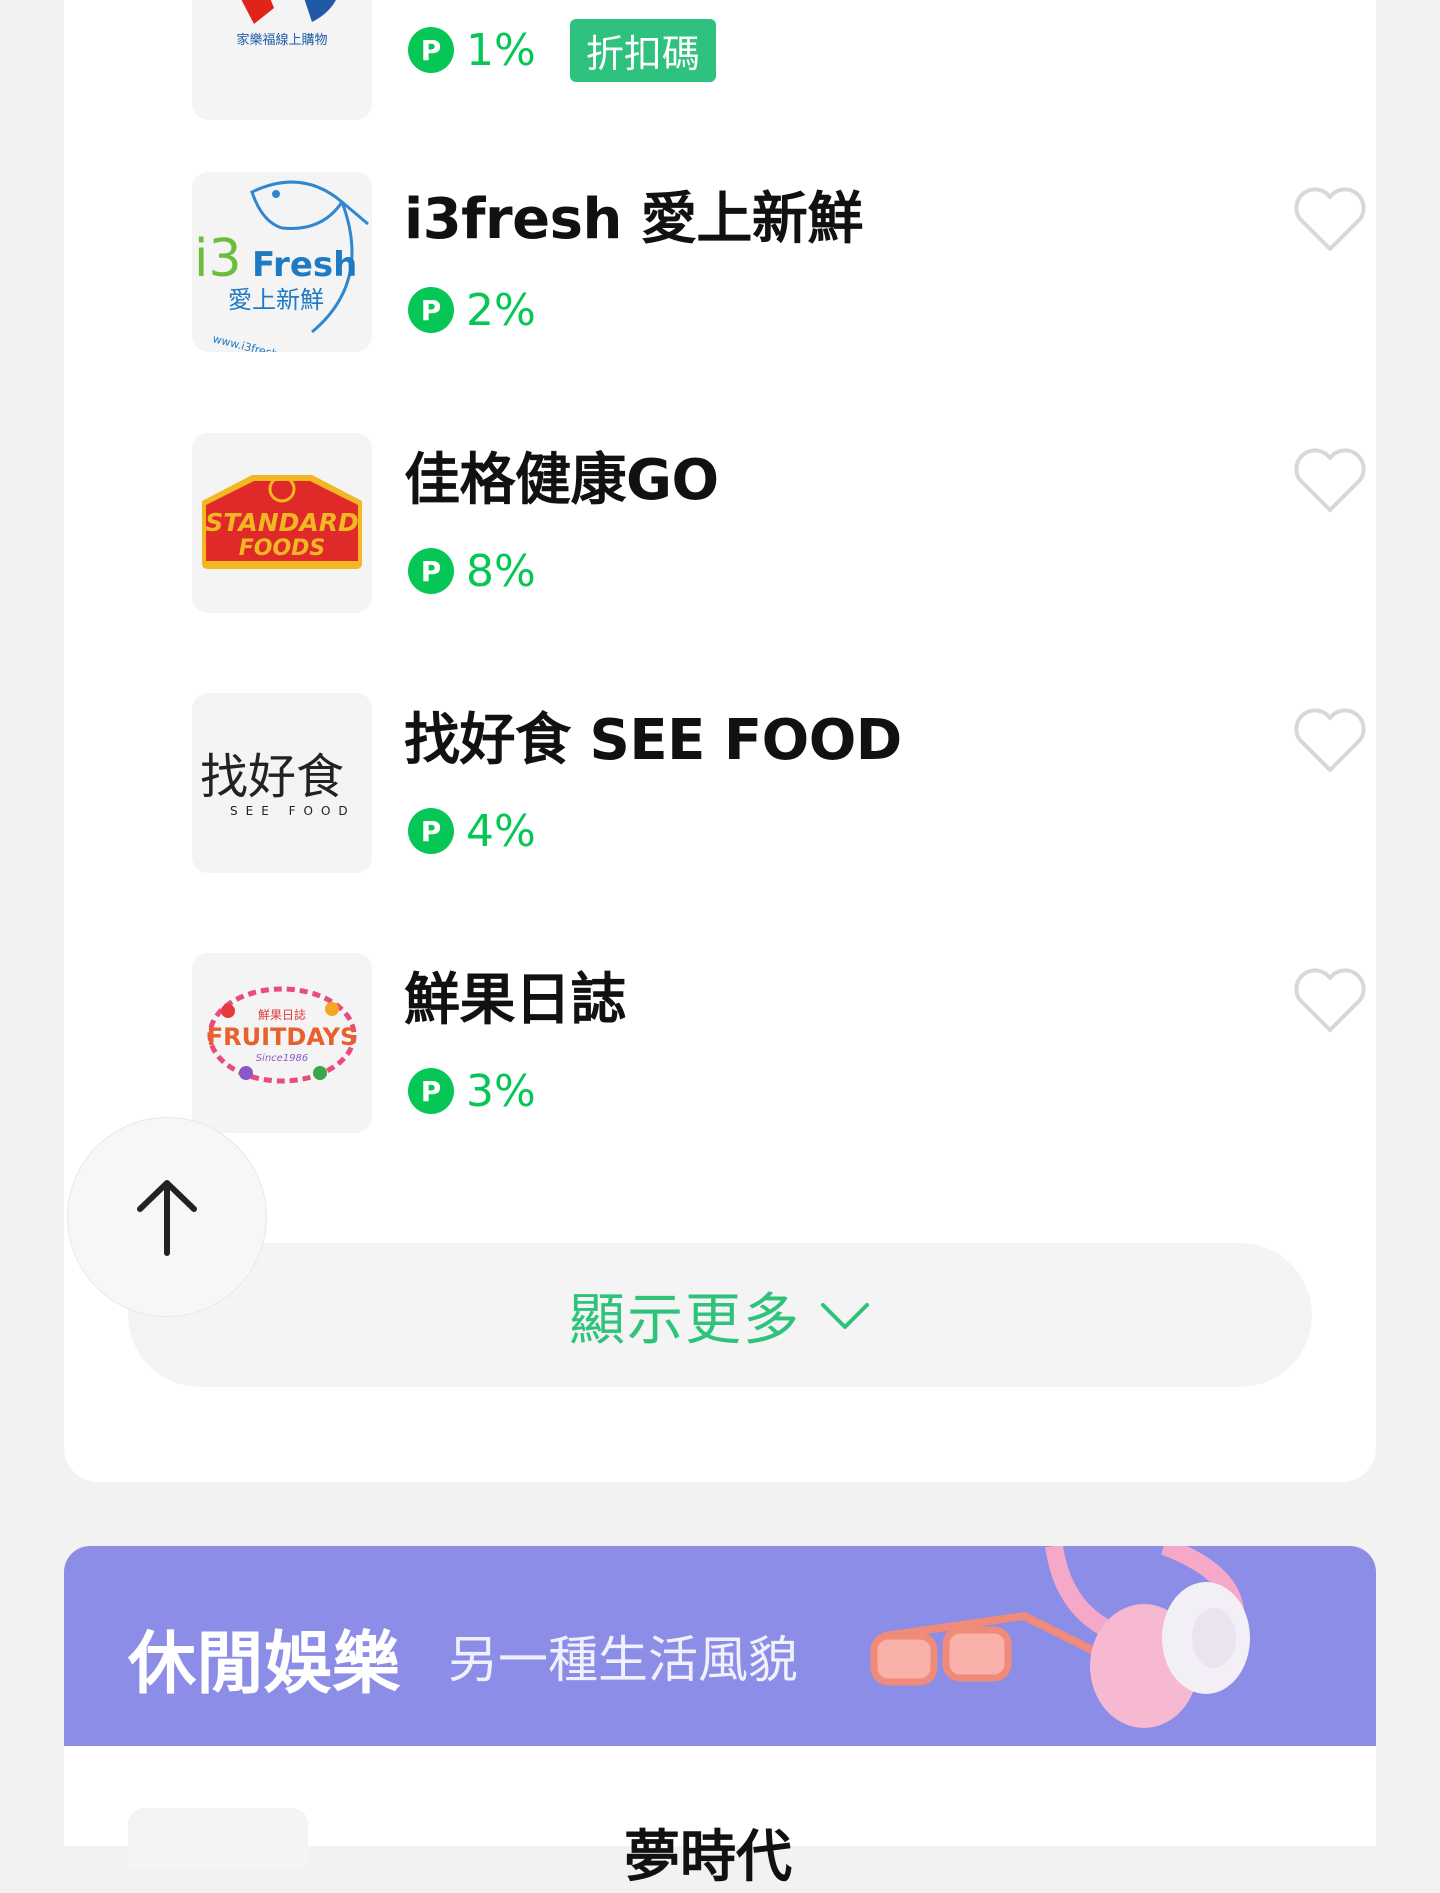  I want to click on store-item-fruitdays: 鮮果日誌 FRUITDAYS Since1986 鮮果日誌 P 3%, so click(747, 1043).